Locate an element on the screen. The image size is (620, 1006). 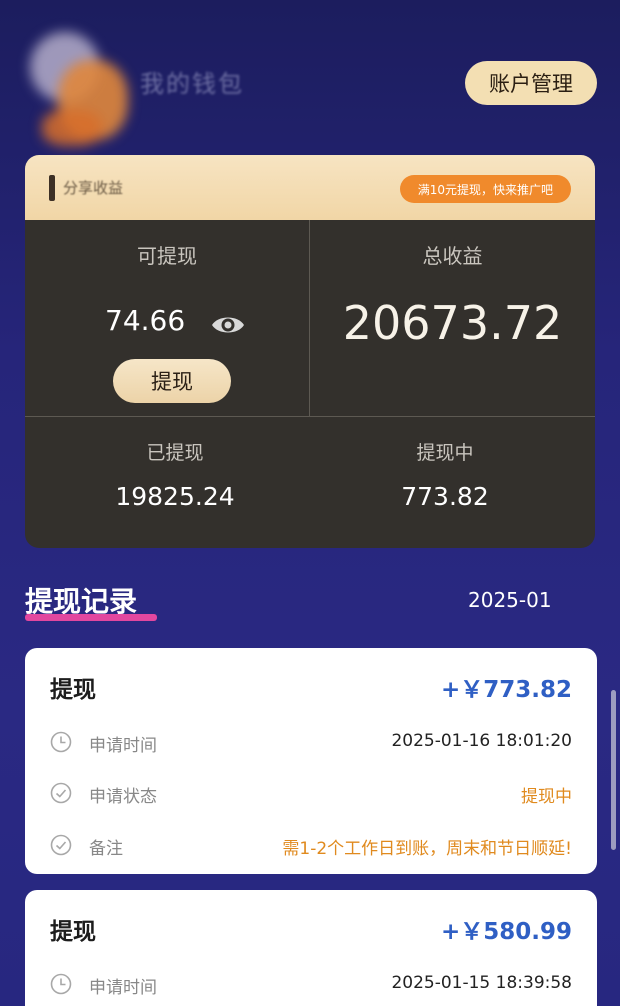
withdrawable-label: 可提现 is located at coordinates (167, 256).